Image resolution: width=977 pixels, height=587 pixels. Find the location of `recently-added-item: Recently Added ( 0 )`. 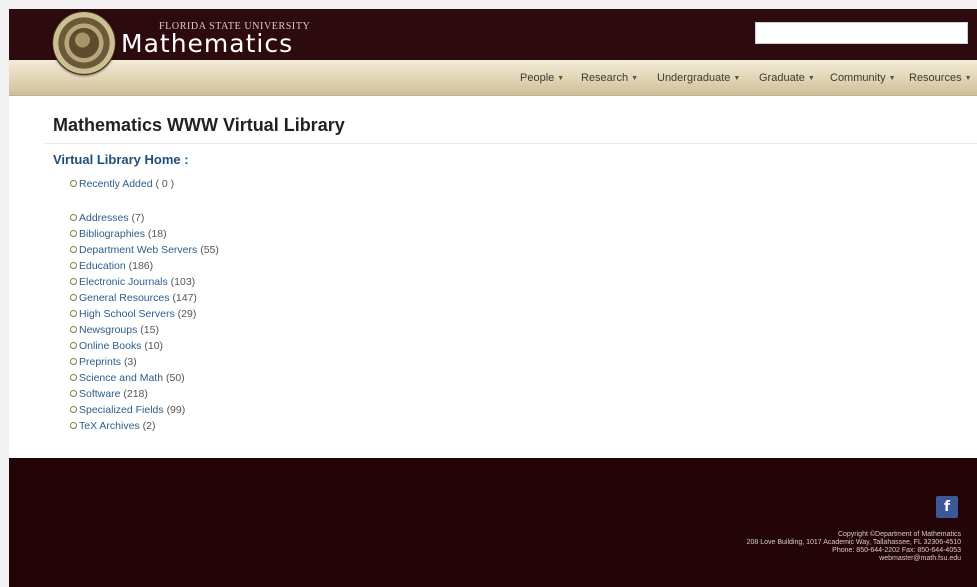

recently-added-item: Recently Added ( 0 ) is located at coordinates (122, 184).